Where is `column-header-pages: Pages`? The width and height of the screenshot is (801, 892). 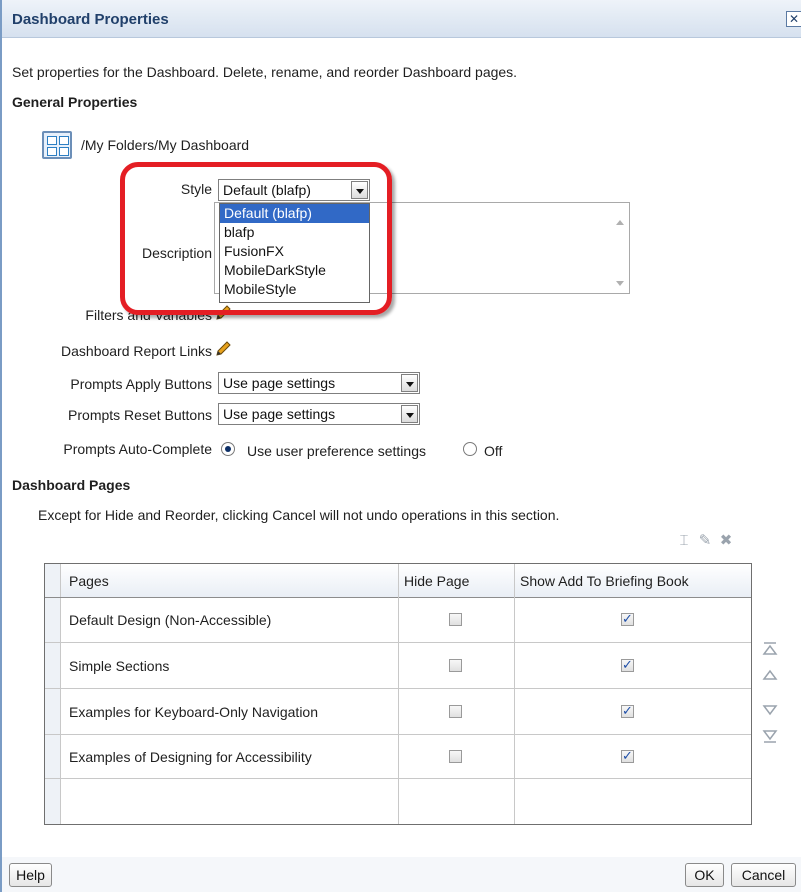
column-header-pages: Pages is located at coordinates (89, 581).